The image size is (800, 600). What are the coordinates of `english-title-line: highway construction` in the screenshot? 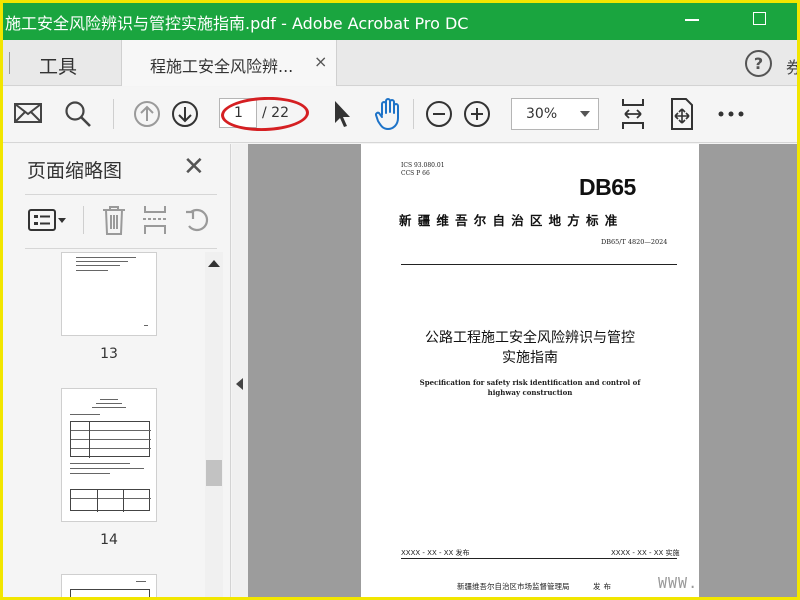 It's located at (530, 392).